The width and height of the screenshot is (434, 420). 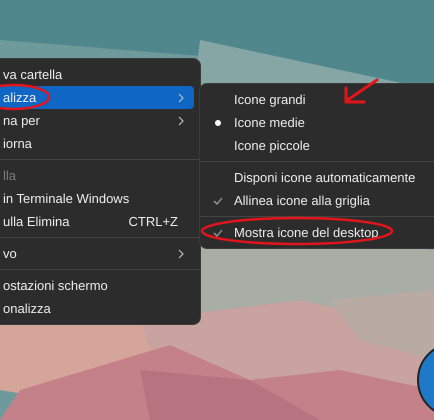 I want to click on menu-item: ulla Elimina CTRL+Z, so click(x=97, y=221).